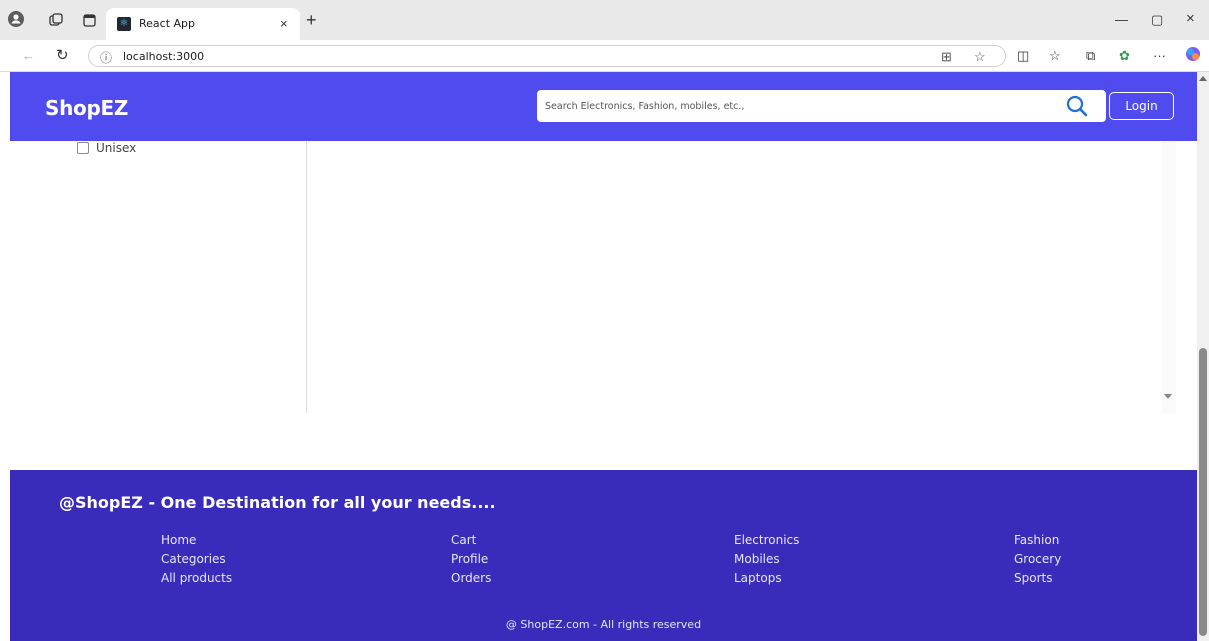 Image resolution: width=1209 pixels, height=641 pixels. What do you see at coordinates (164, 56) in the screenshot?
I see `url-text: localhost:3000` at bounding box center [164, 56].